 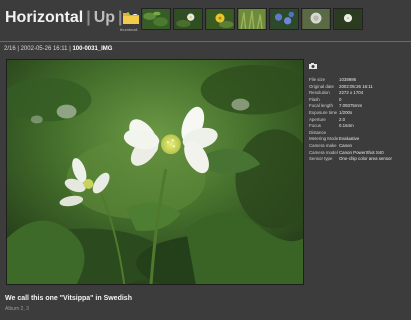 What do you see at coordinates (346, 126) in the screenshot?
I see `exif-value: 0.164m` at bounding box center [346, 126].